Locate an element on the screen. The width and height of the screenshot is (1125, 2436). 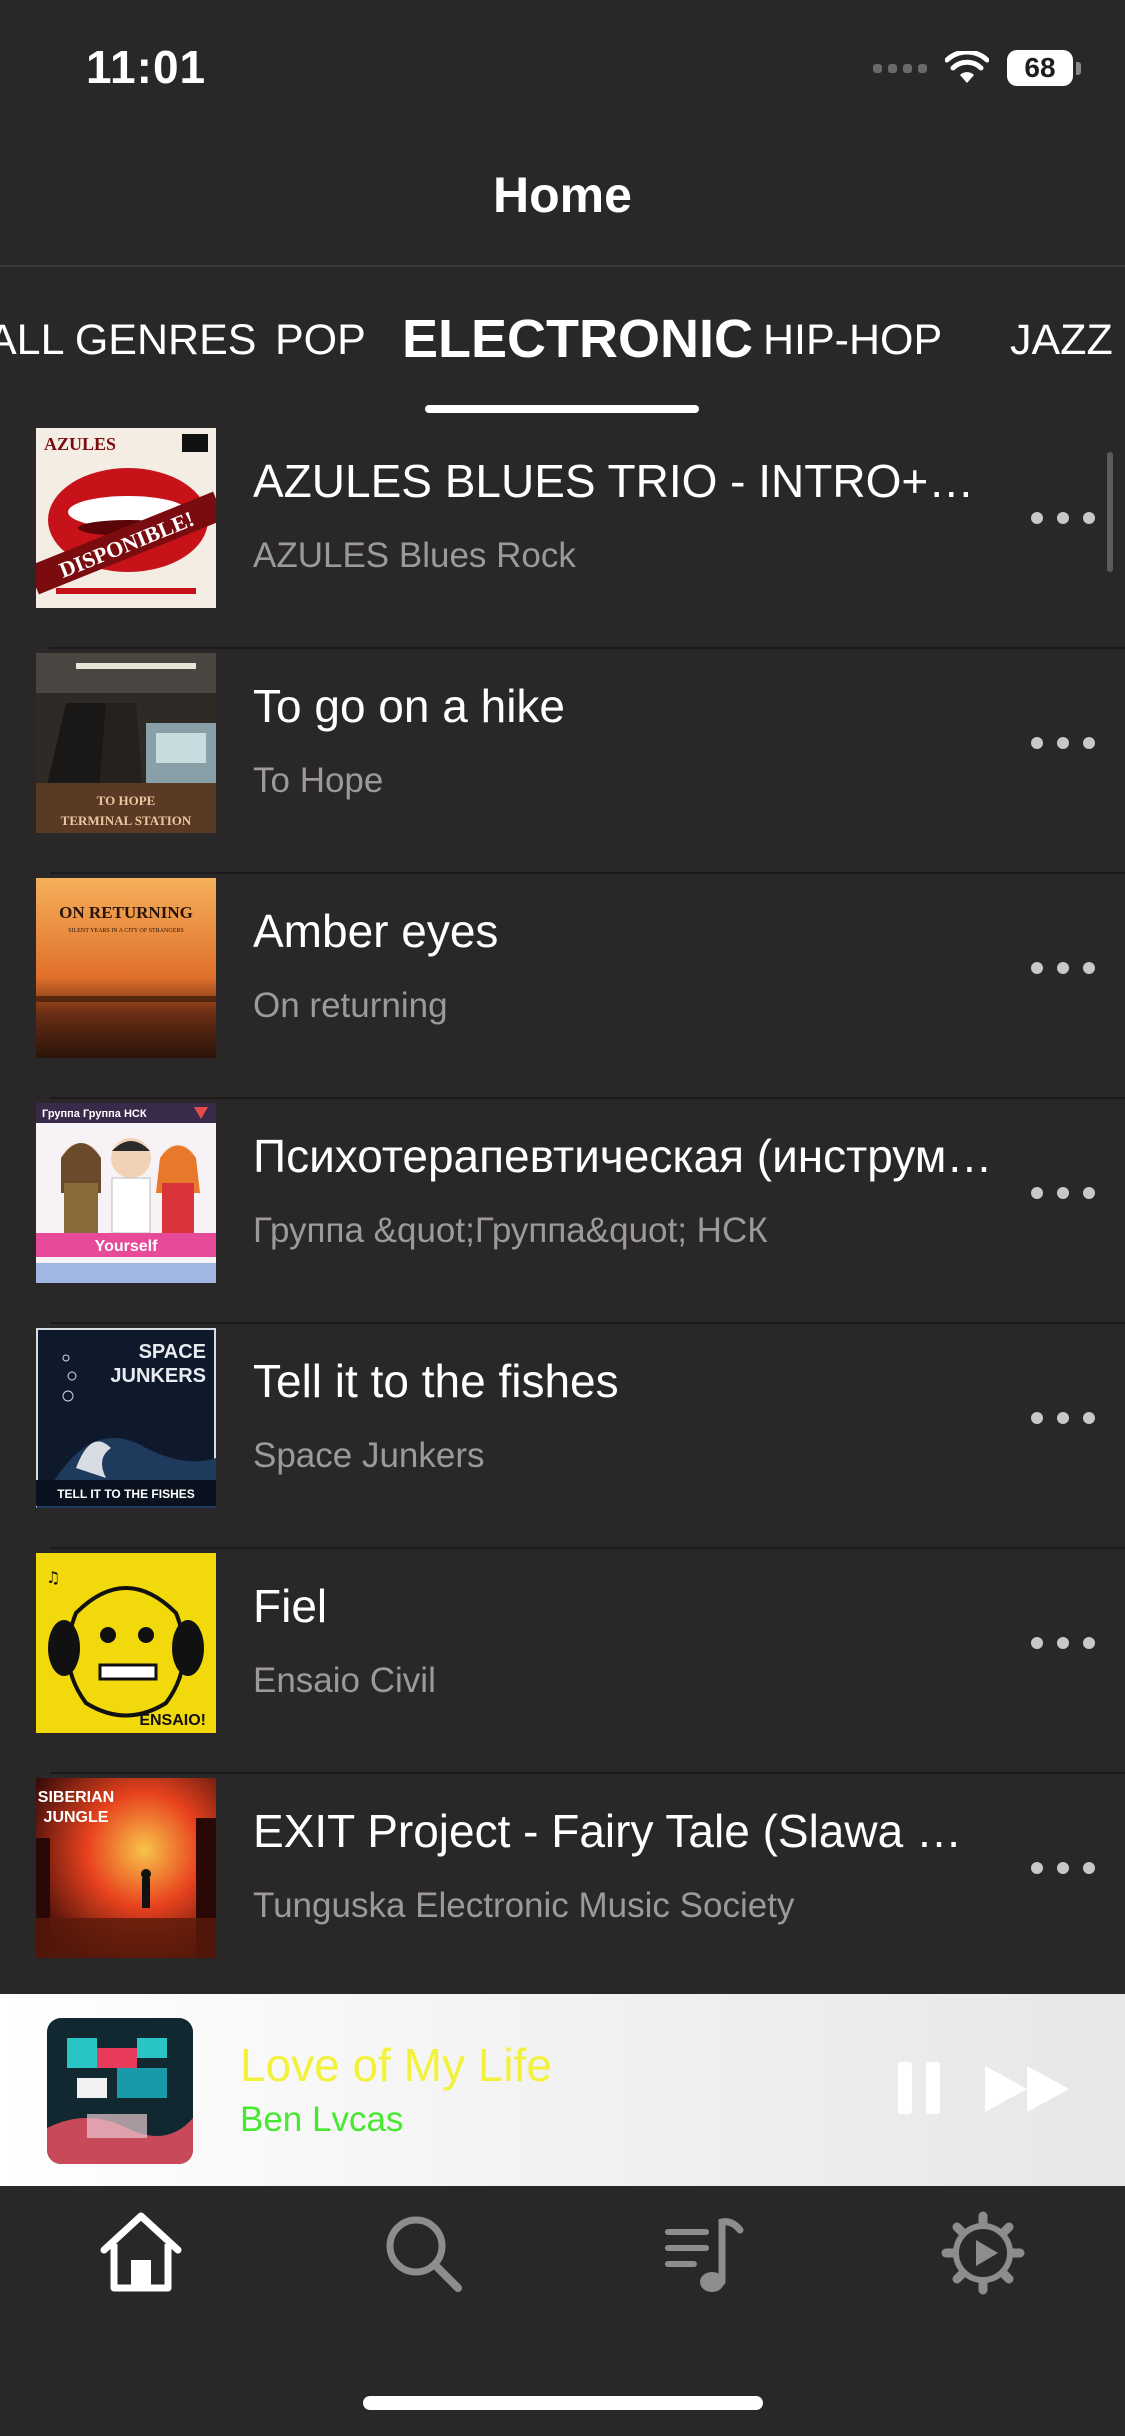
song-artist: Группа &quot;Группа&quot; НСК is located at coordinates (510, 1230).